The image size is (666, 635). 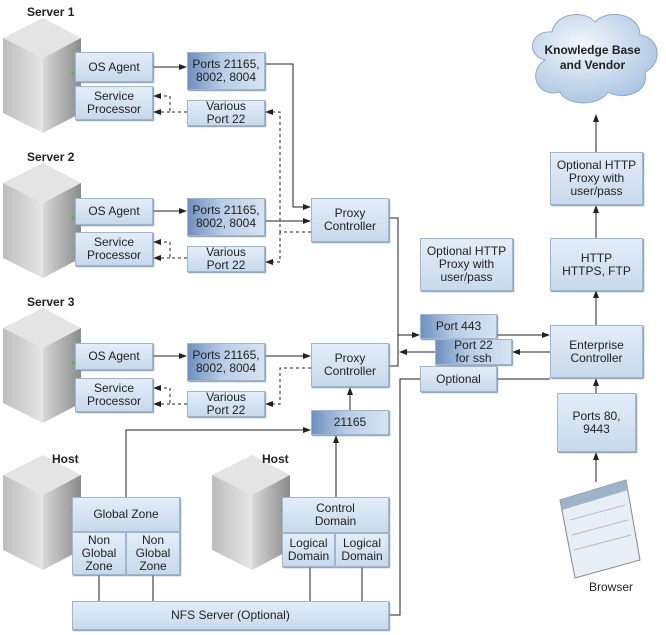 I want to click on ports-80-9443-box: Ports 80, 9443, so click(x=596, y=422).